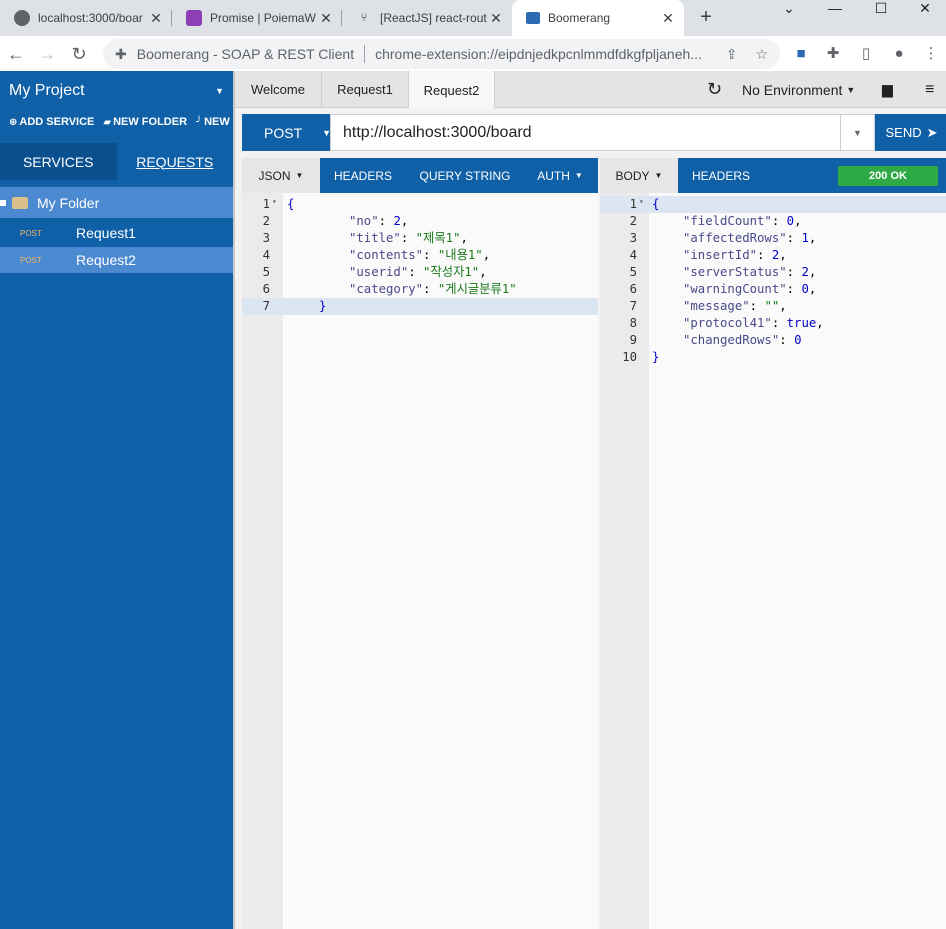  Describe the element at coordinates (805, 238) in the screenshot. I see `json-value: 1` at that location.